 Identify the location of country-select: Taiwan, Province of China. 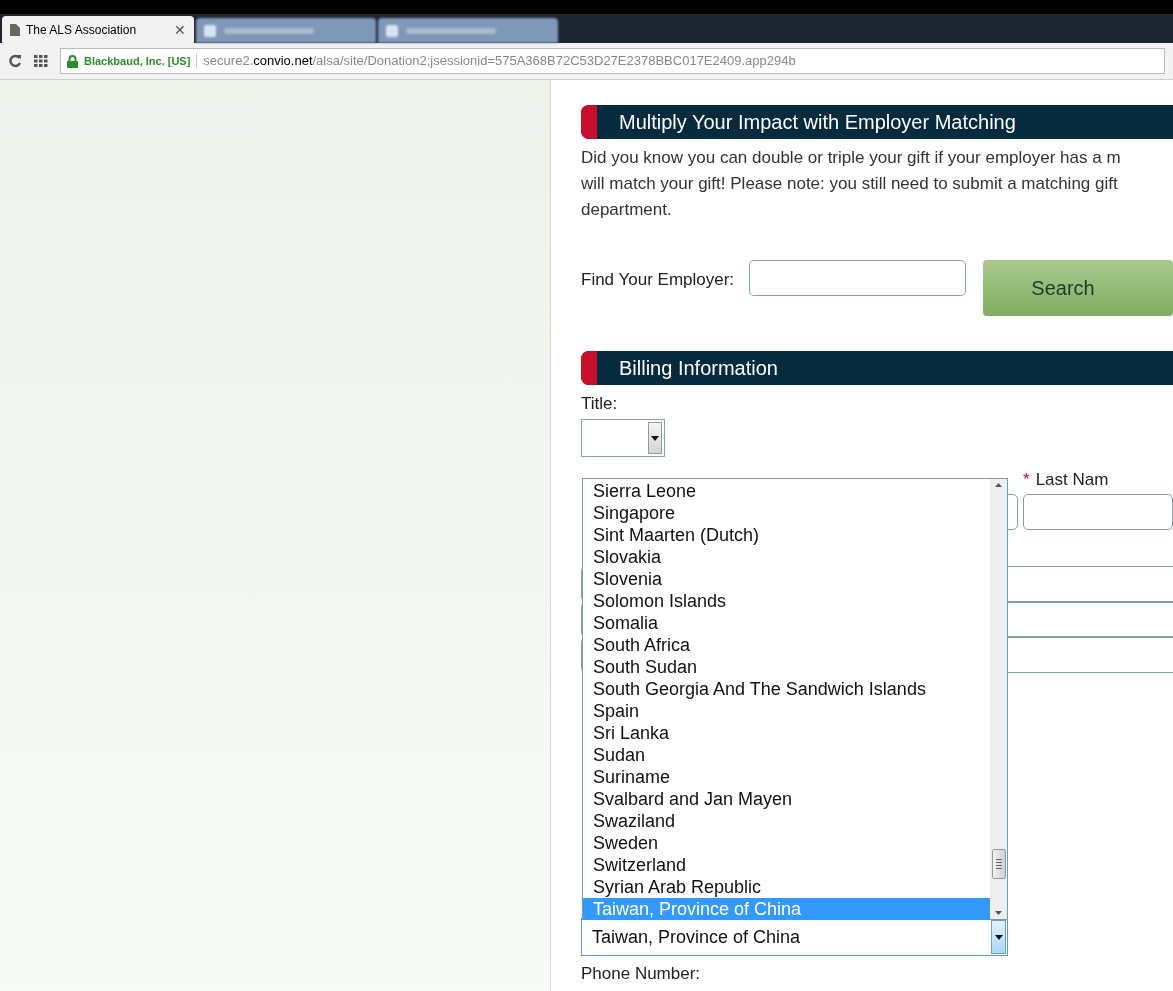
(794, 937).